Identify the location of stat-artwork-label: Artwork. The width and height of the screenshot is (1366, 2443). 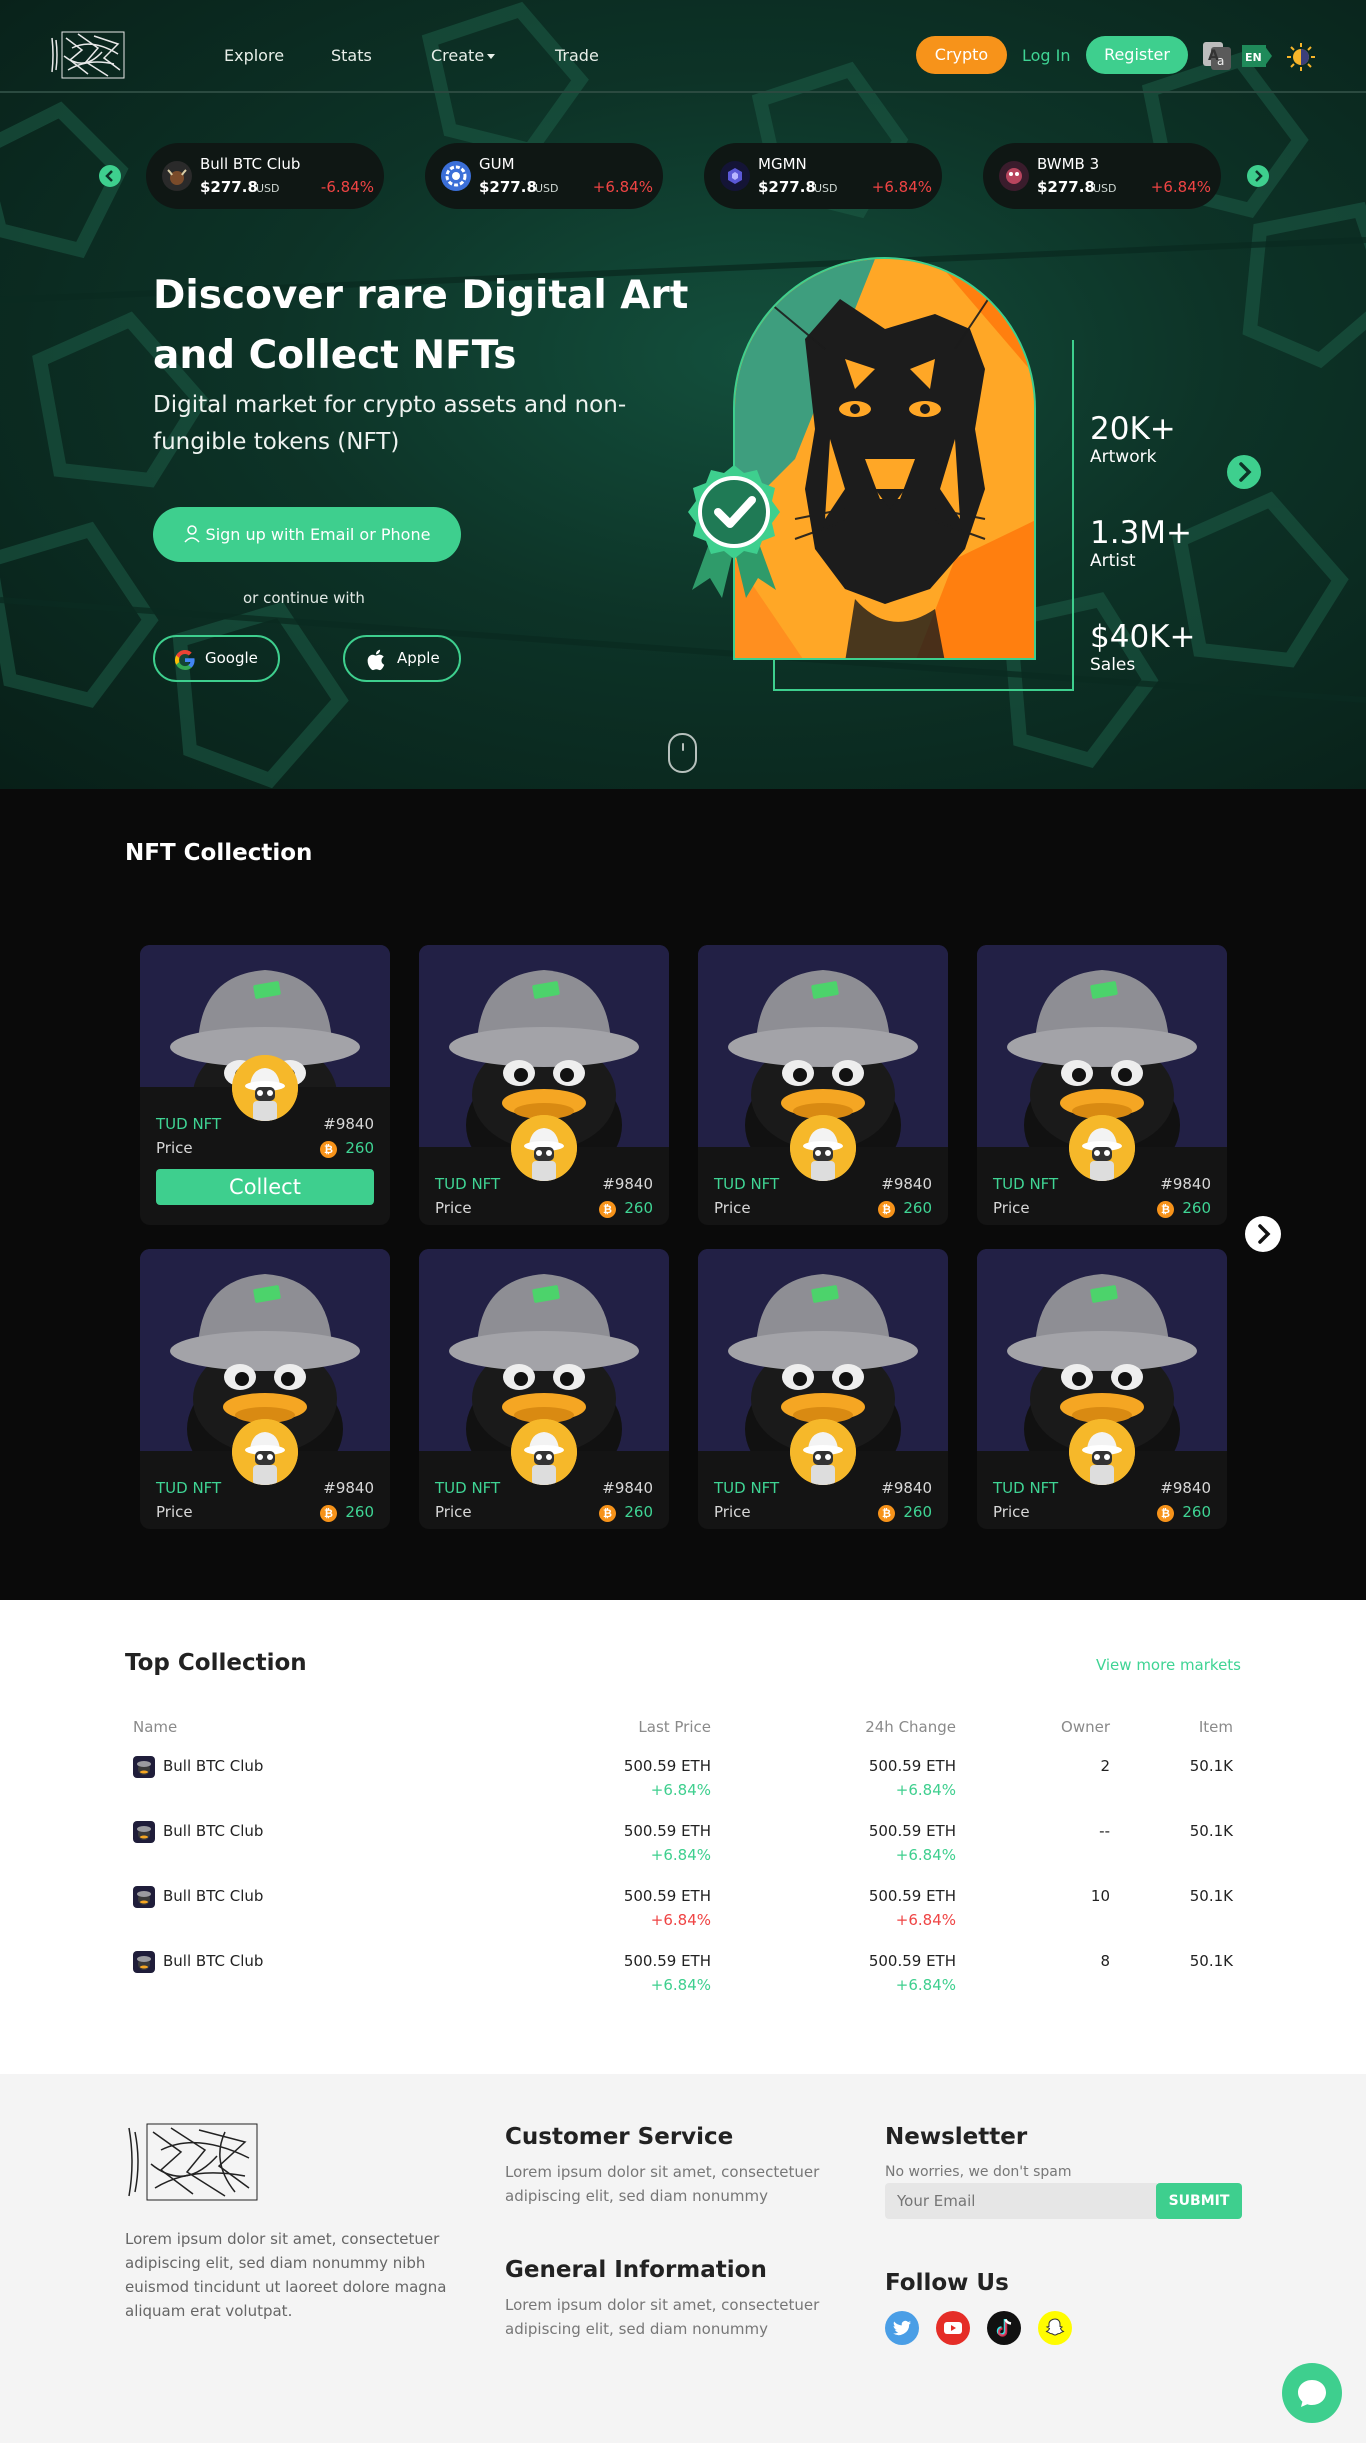
(1123, 457).